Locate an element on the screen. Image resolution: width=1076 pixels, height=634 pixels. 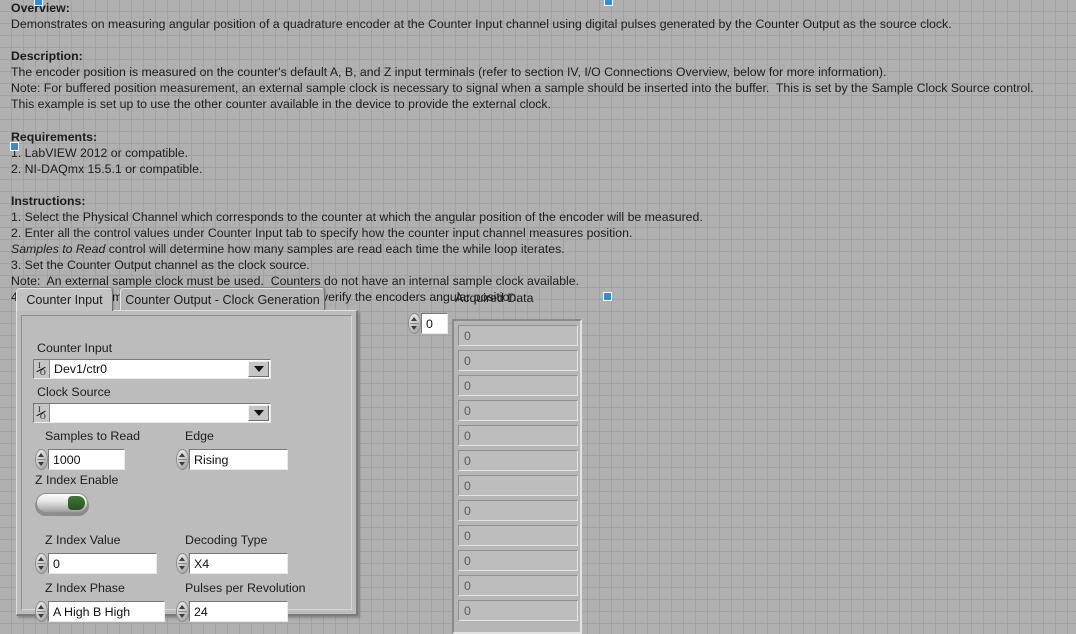
counter-input-dropdown-button is located at coordinates (258, 369).